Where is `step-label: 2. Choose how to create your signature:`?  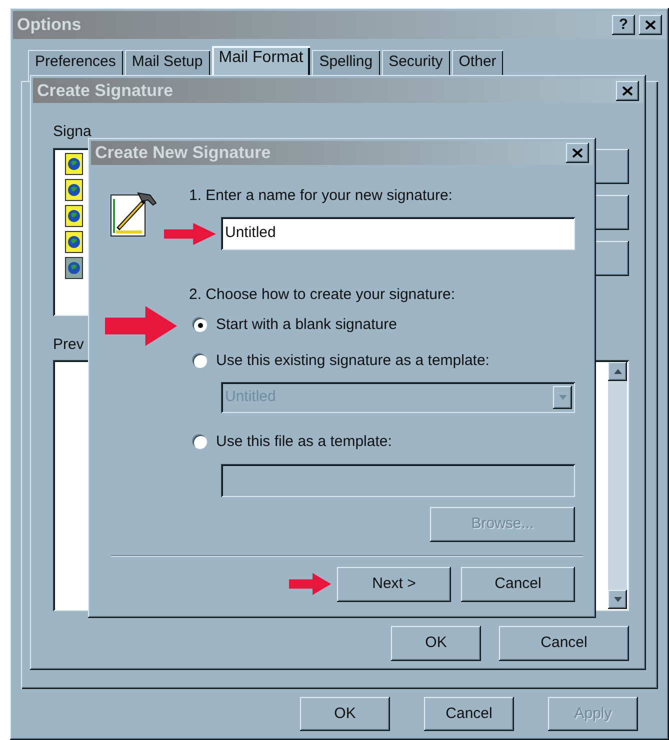
step-label: 2. Choose how to create your signature: is located at coordinates (322, 294).